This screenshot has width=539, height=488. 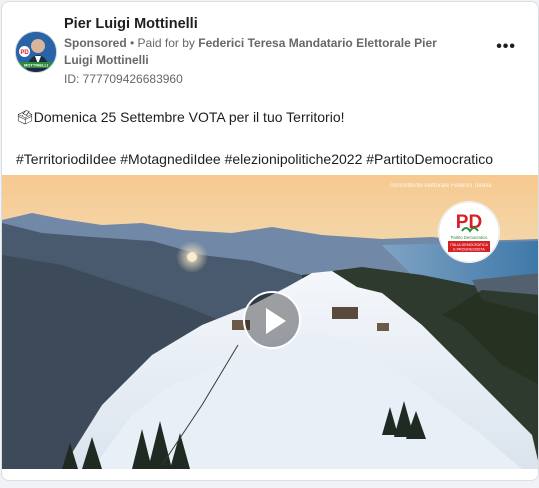 I want to click on avatar-badge: PD, so click(x=24, y=53).